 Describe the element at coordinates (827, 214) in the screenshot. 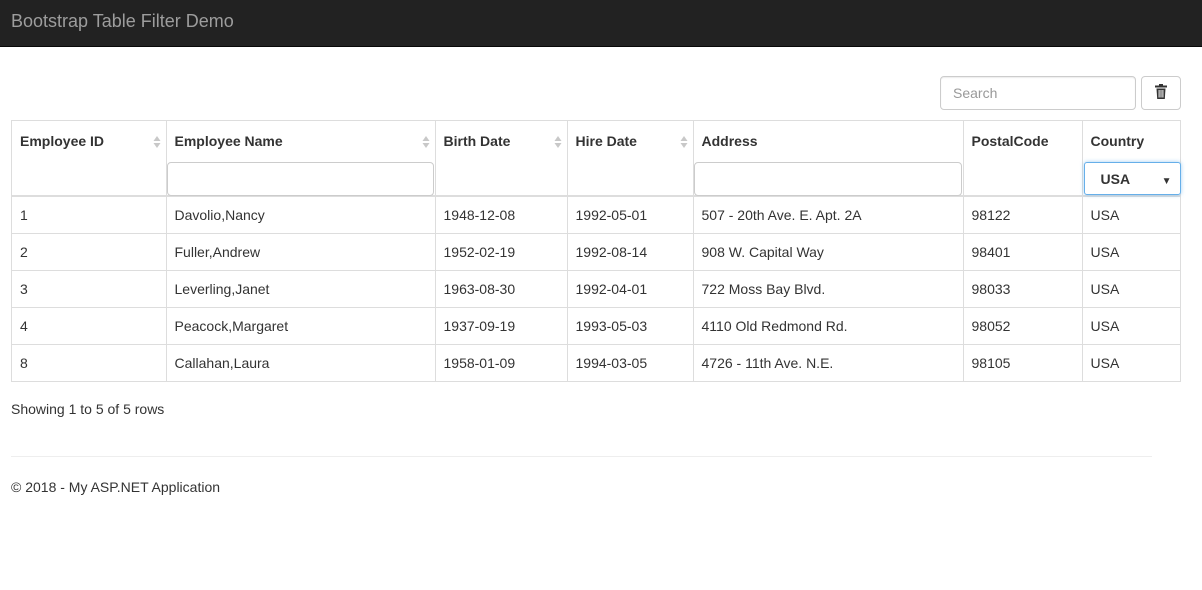

I see `address-cell: 507 - 20th Ave. E. Apt. 2A` at that location.